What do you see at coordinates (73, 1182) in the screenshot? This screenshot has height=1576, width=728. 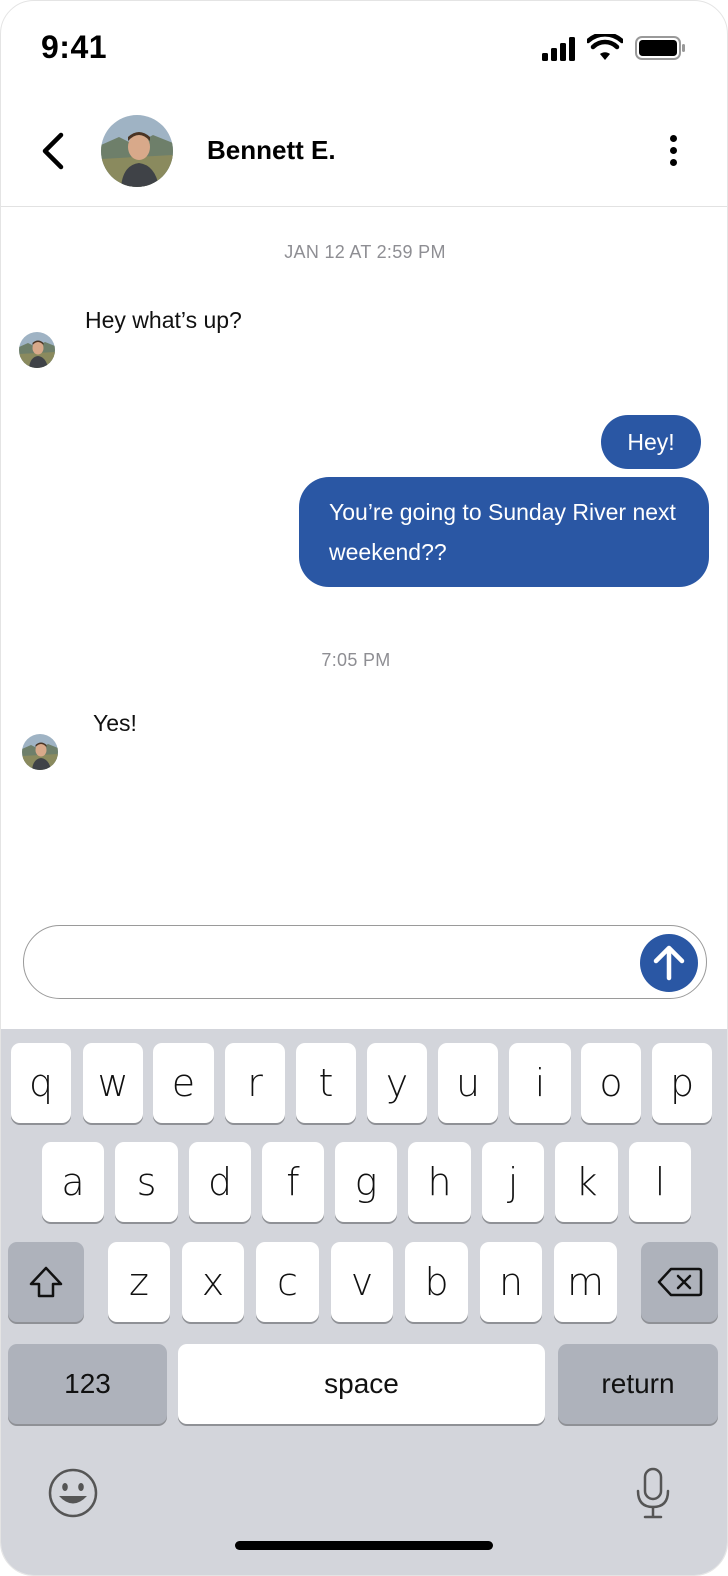 I see `key-a: a` at bounding box center [73, 1182].